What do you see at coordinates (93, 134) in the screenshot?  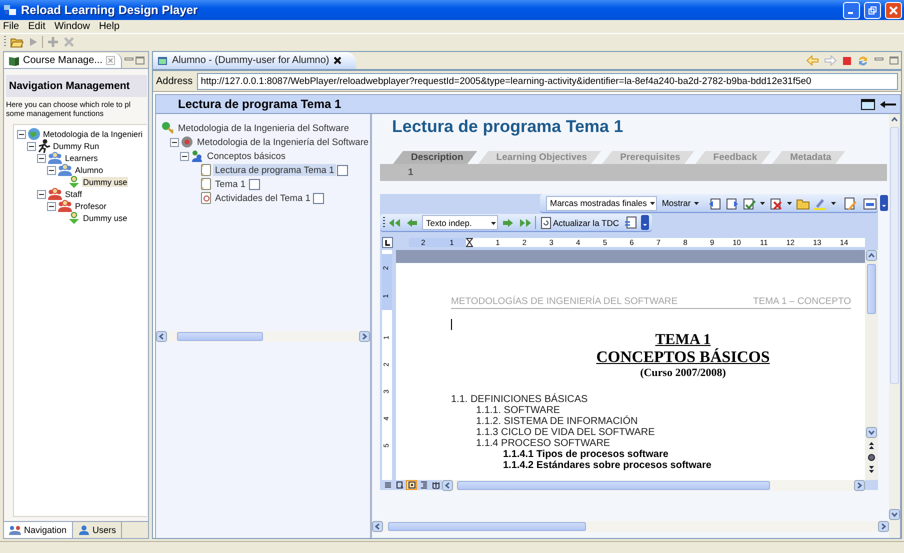 I see `tree-item: Metodologia de la Ingenieri` at bounding box center [93, 134].